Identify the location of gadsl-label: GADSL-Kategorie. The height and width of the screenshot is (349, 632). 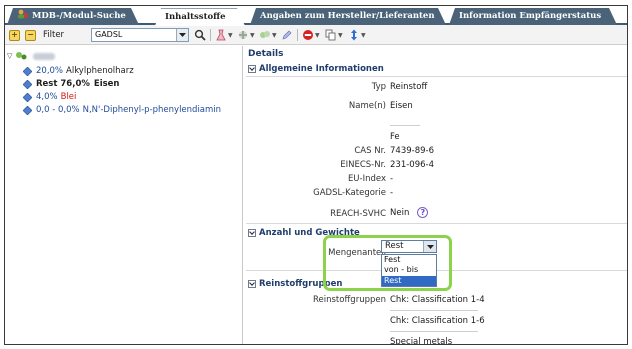
(349, 193).